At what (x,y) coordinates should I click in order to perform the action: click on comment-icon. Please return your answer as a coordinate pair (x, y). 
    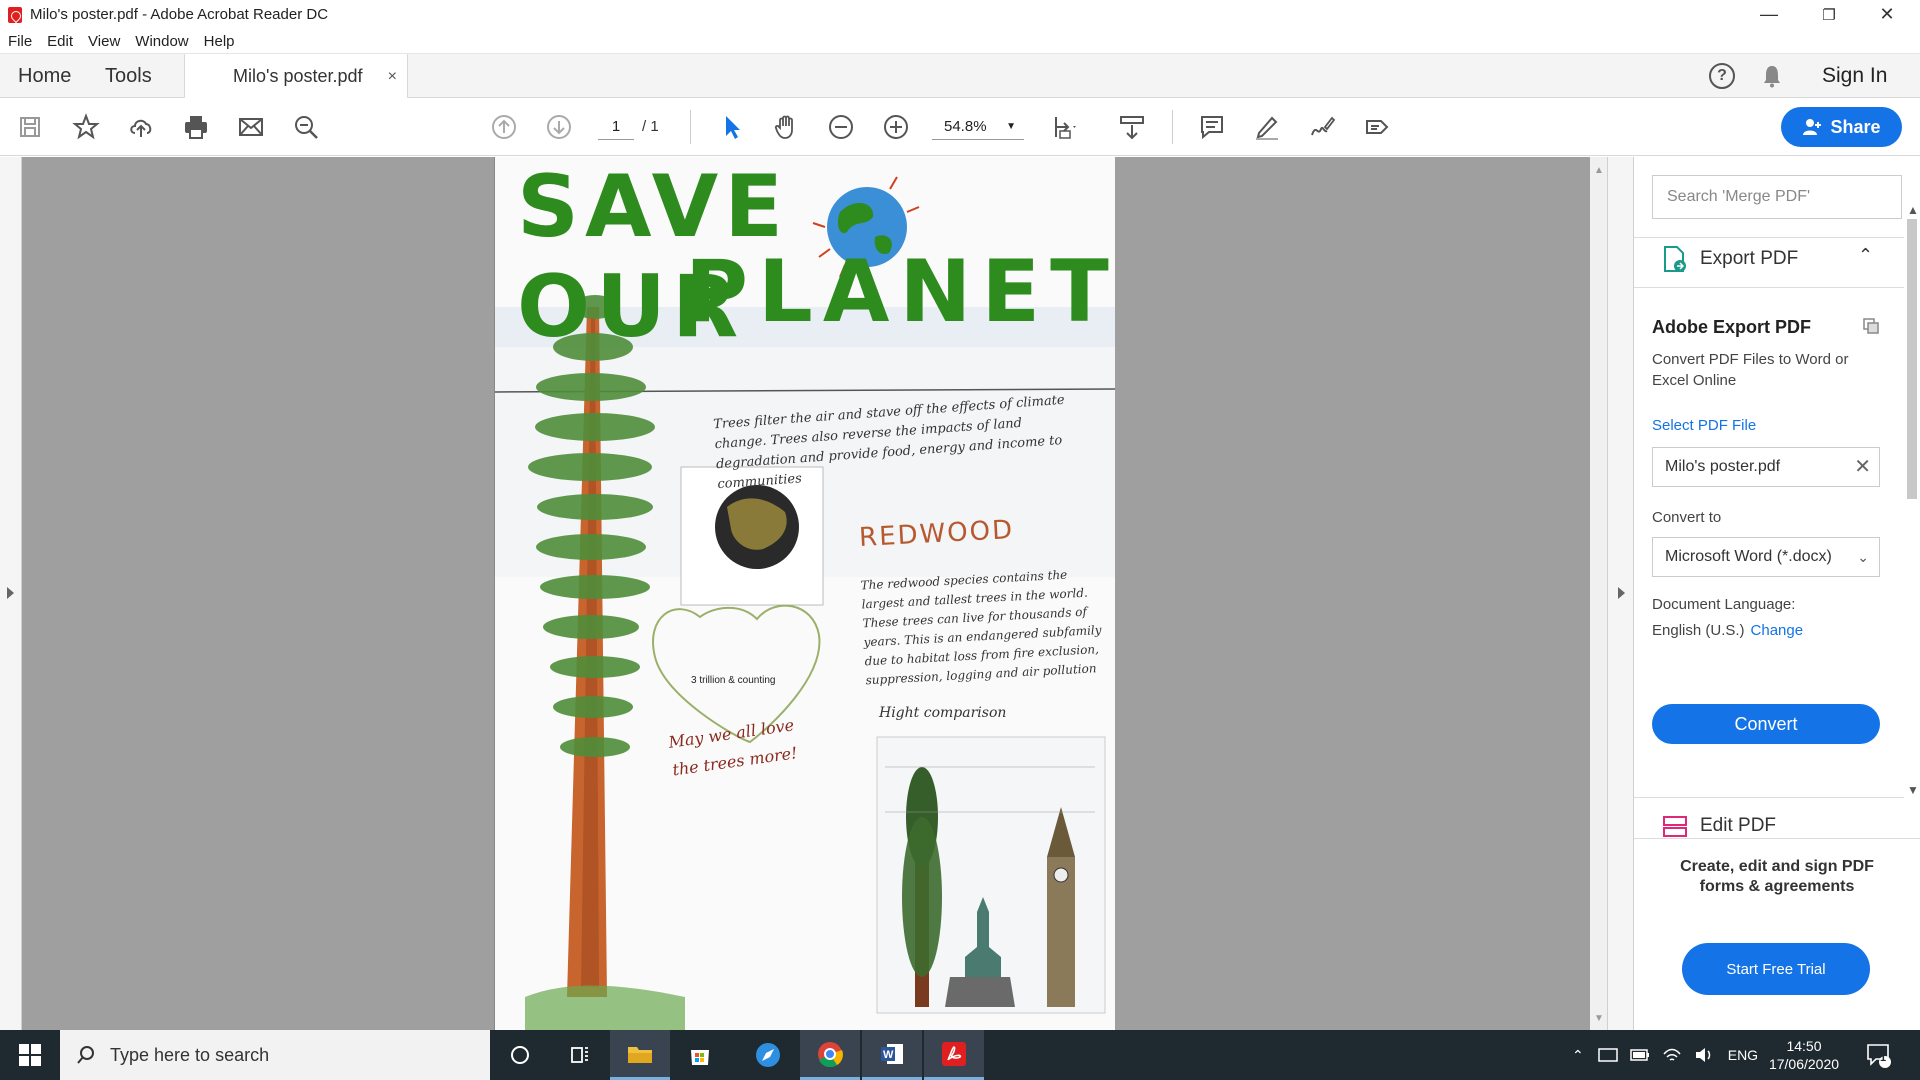
    Looking at the image, I should click on (1212, 127).